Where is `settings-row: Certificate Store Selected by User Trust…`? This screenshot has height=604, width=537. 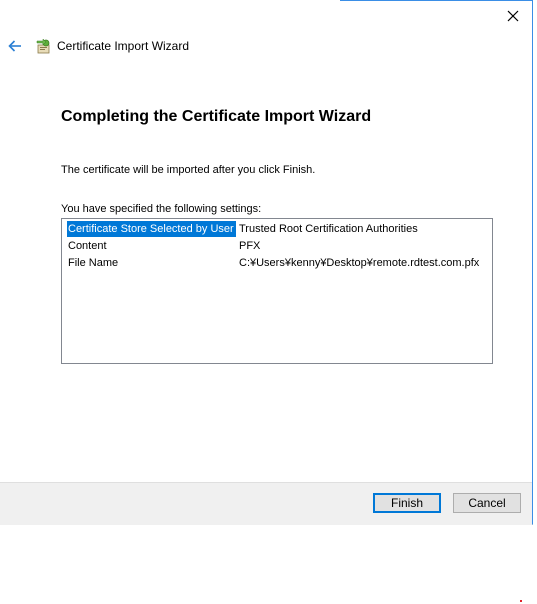 settings-row: Certificate Store Selected by User Trust… is located at coordinates (277, 229).